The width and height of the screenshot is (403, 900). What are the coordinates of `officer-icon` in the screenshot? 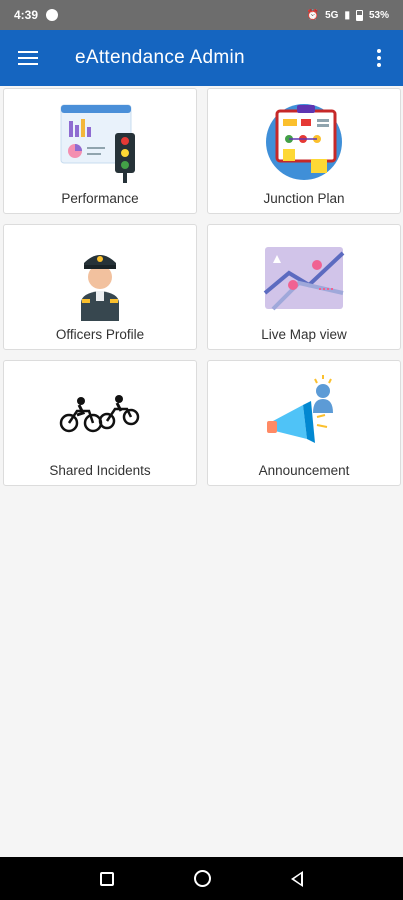 It's located at (100, 278).